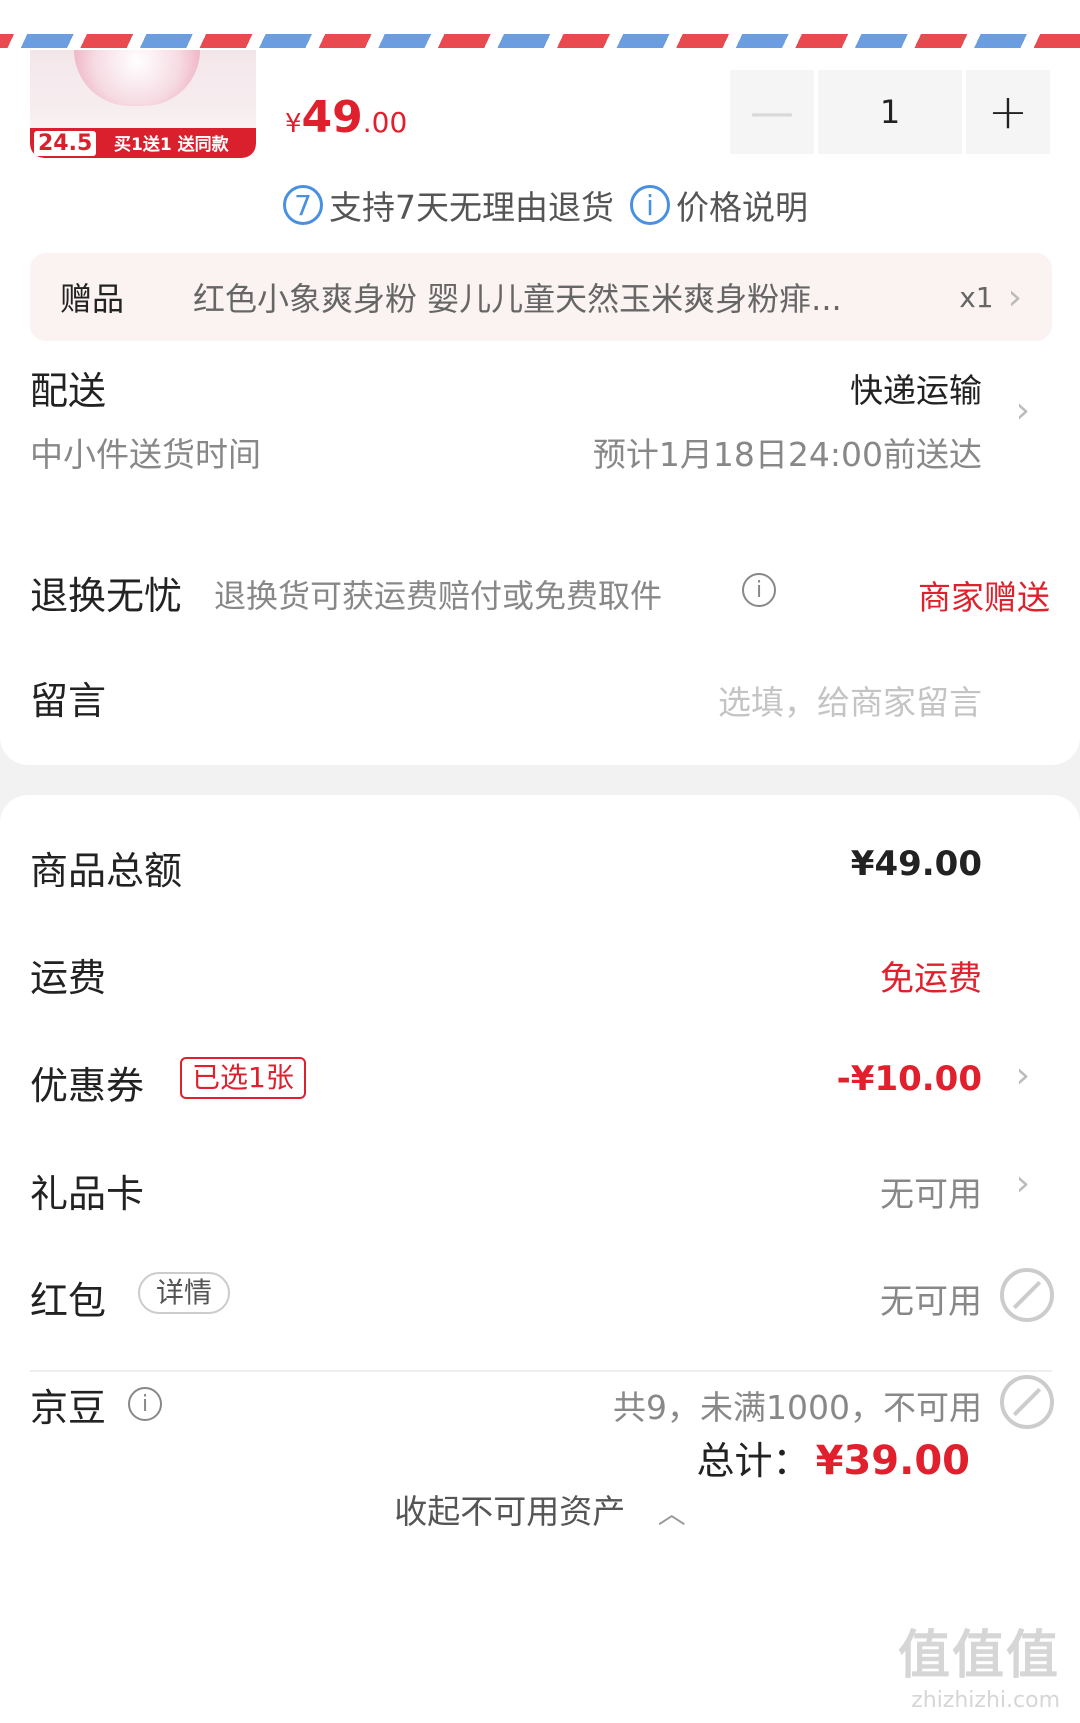 The height and width of the screenshot is (1723, 1080). What do you see at coordinates (332, 117) in the screenshot?
I see `price-integer: 49` at bounding box center [332, 117].